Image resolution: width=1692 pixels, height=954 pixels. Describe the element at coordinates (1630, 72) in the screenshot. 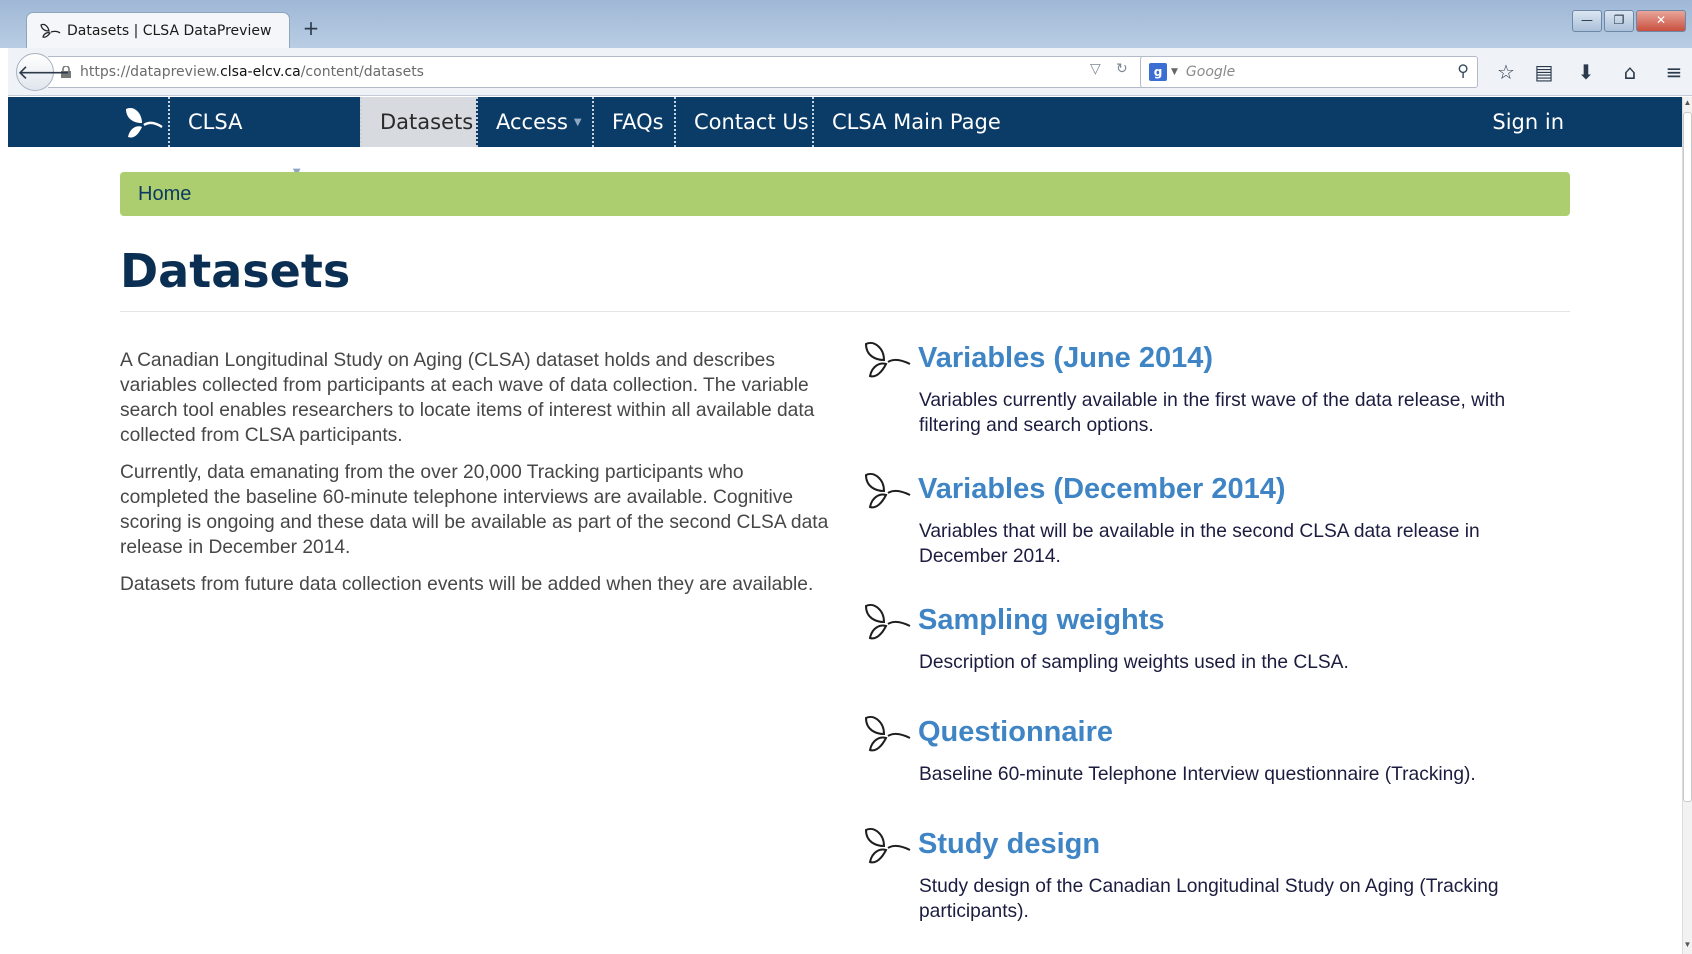

I see `home-icon: ⌂` at that location.